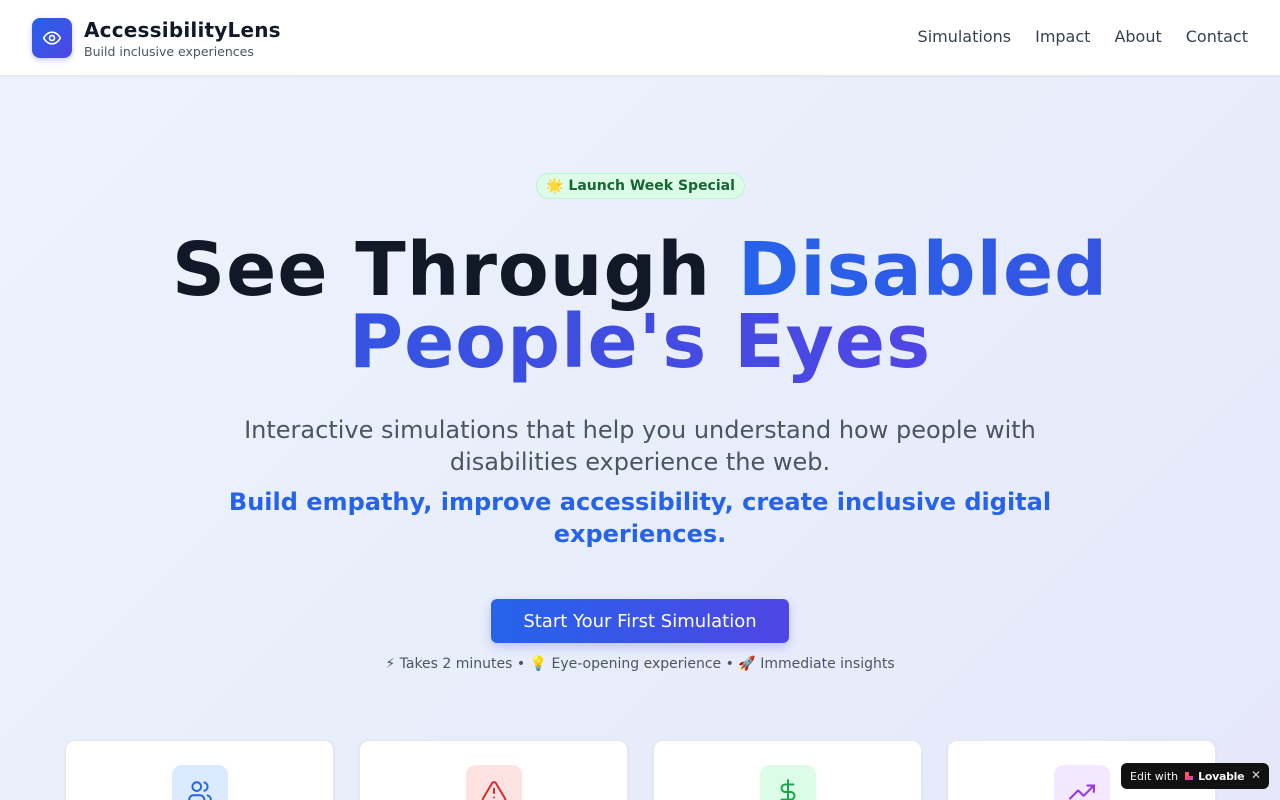 The width and height of the screenshot is (1280, 800). I want to click on lovable-heart-icon, so click(1189, 776).